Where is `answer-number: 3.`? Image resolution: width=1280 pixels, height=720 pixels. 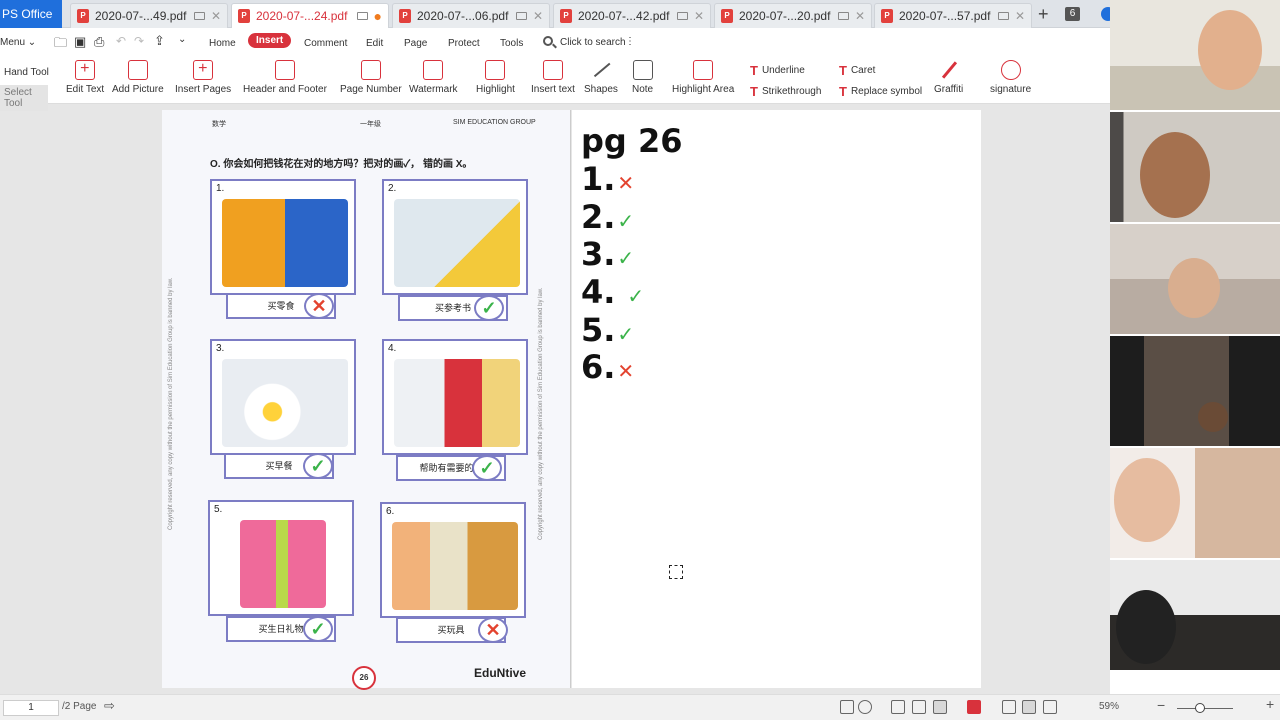
answer-number: 3. is located at coordinates (598, 254).